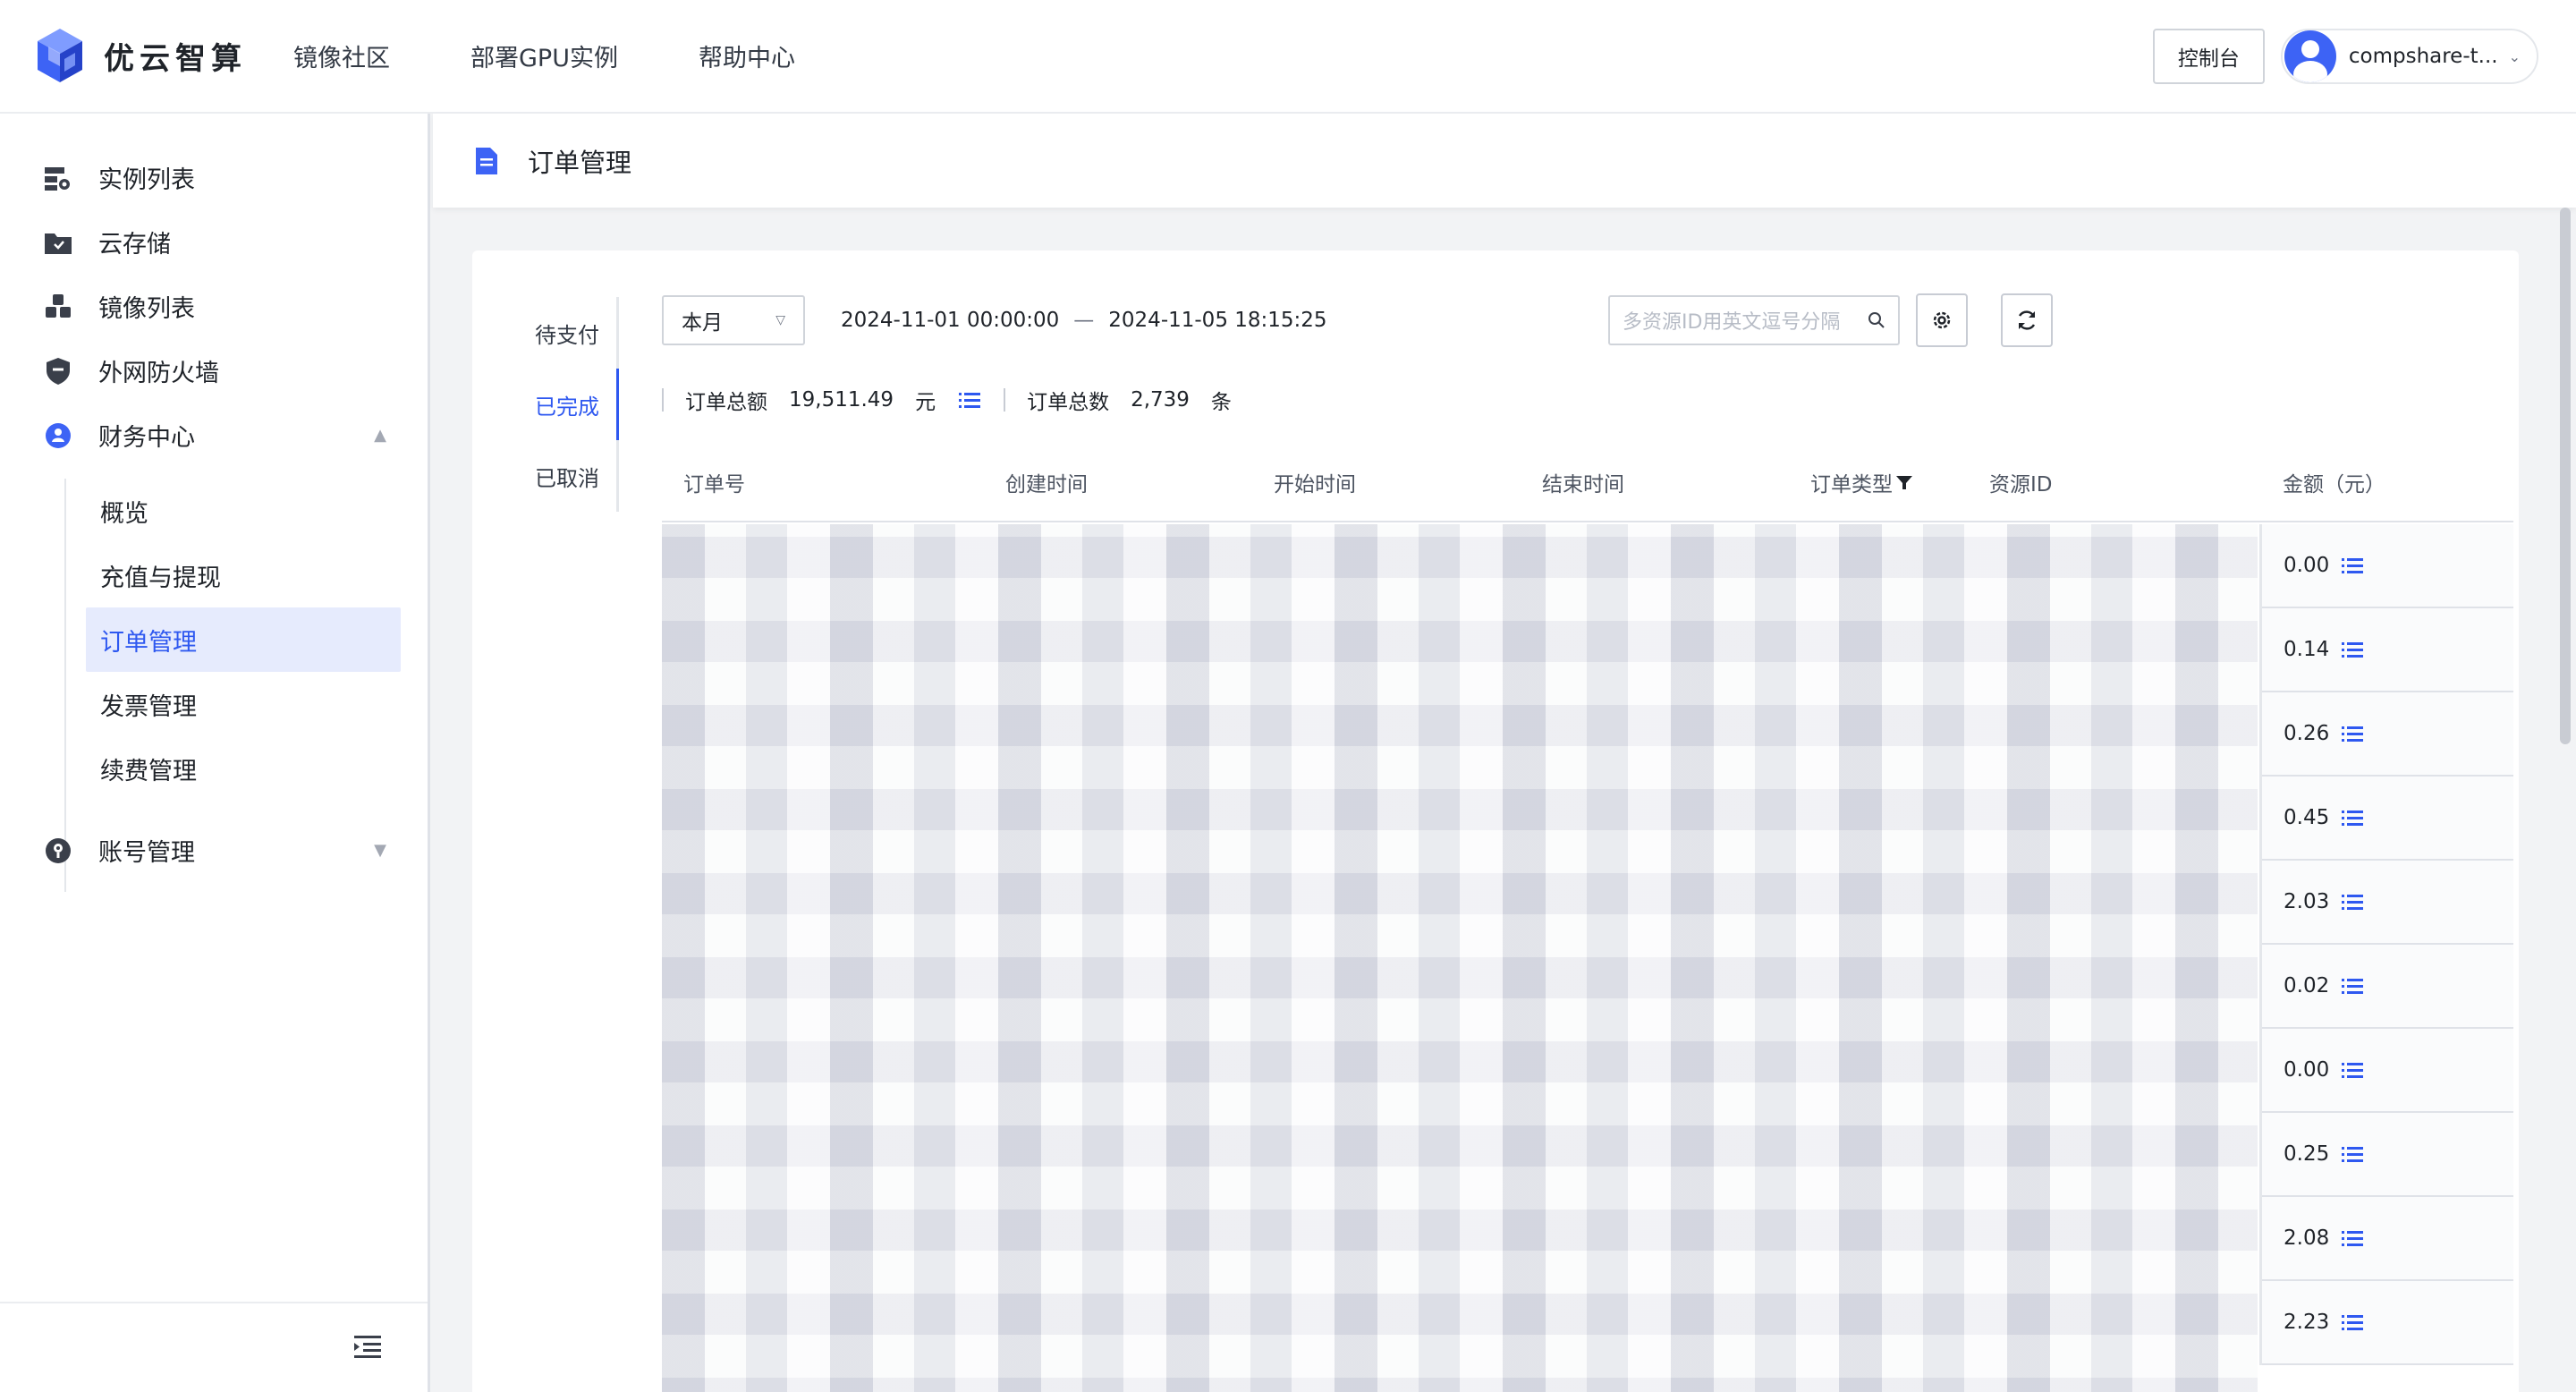 This screenshot has height=1392, width=2576. Describe the element at coordinates (2307, 565) in the screenshot. I see `amount-value: 0.00` at that location.